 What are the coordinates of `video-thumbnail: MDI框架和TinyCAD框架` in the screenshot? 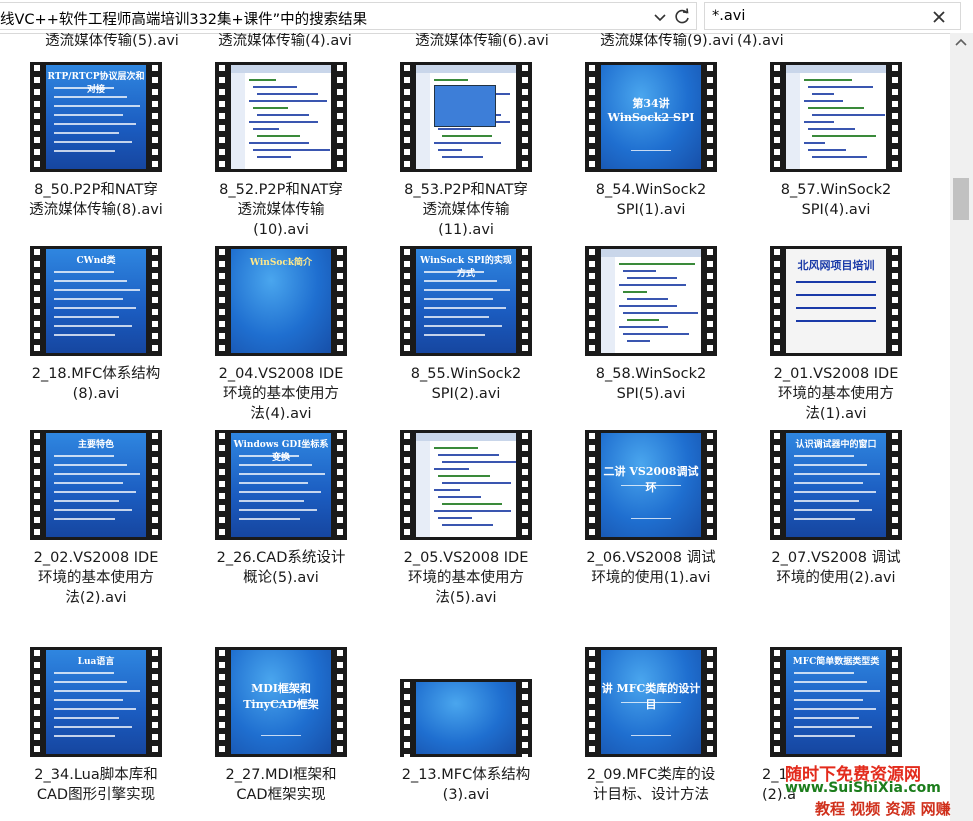 It's located at (281, 702).